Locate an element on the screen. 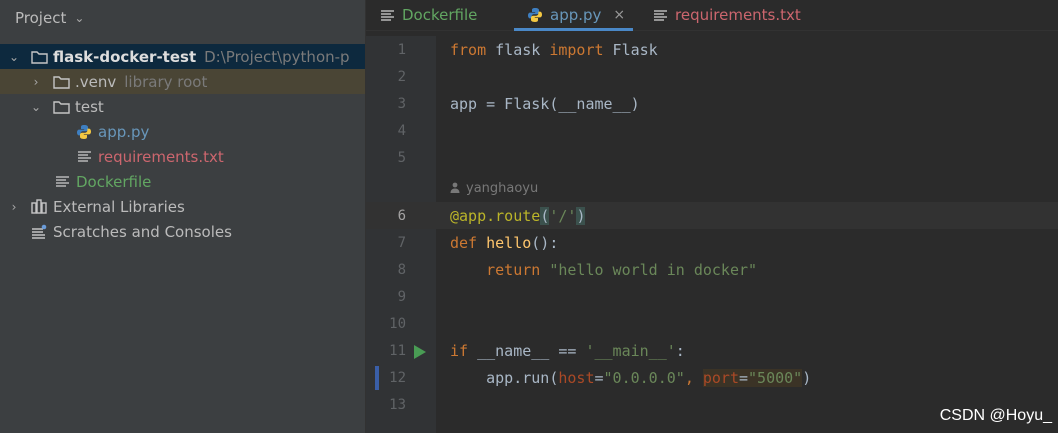  tree-item-label: requirements.txt is located at coordinates (161, 156).